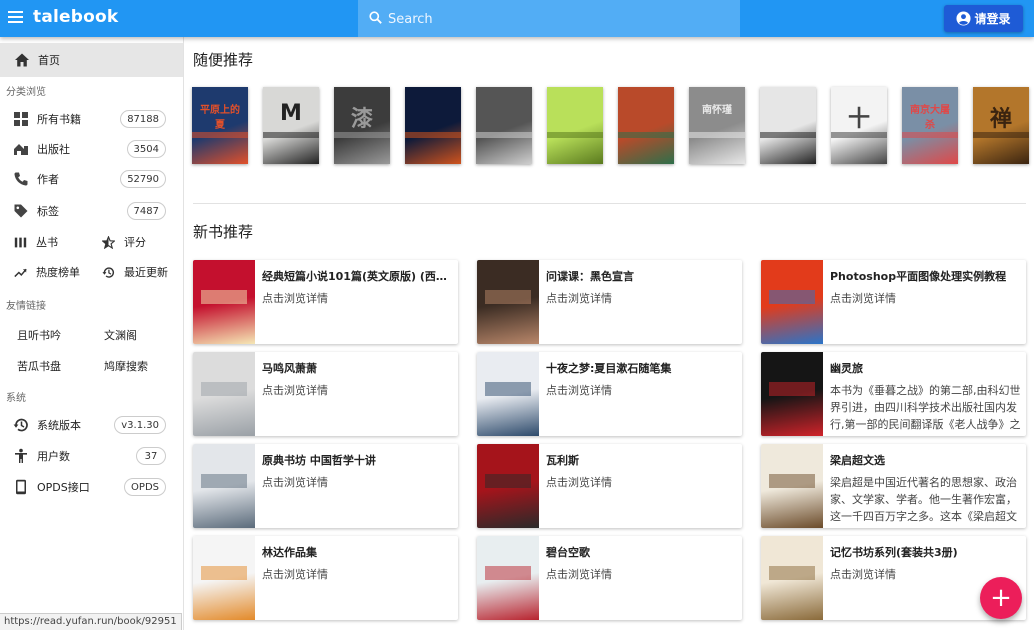  What do you see at coordinates (925, 552) in the screenshot?
I see `book-title: 记忆书坊系列(套装共3册)` at bounding box center [925, 552].